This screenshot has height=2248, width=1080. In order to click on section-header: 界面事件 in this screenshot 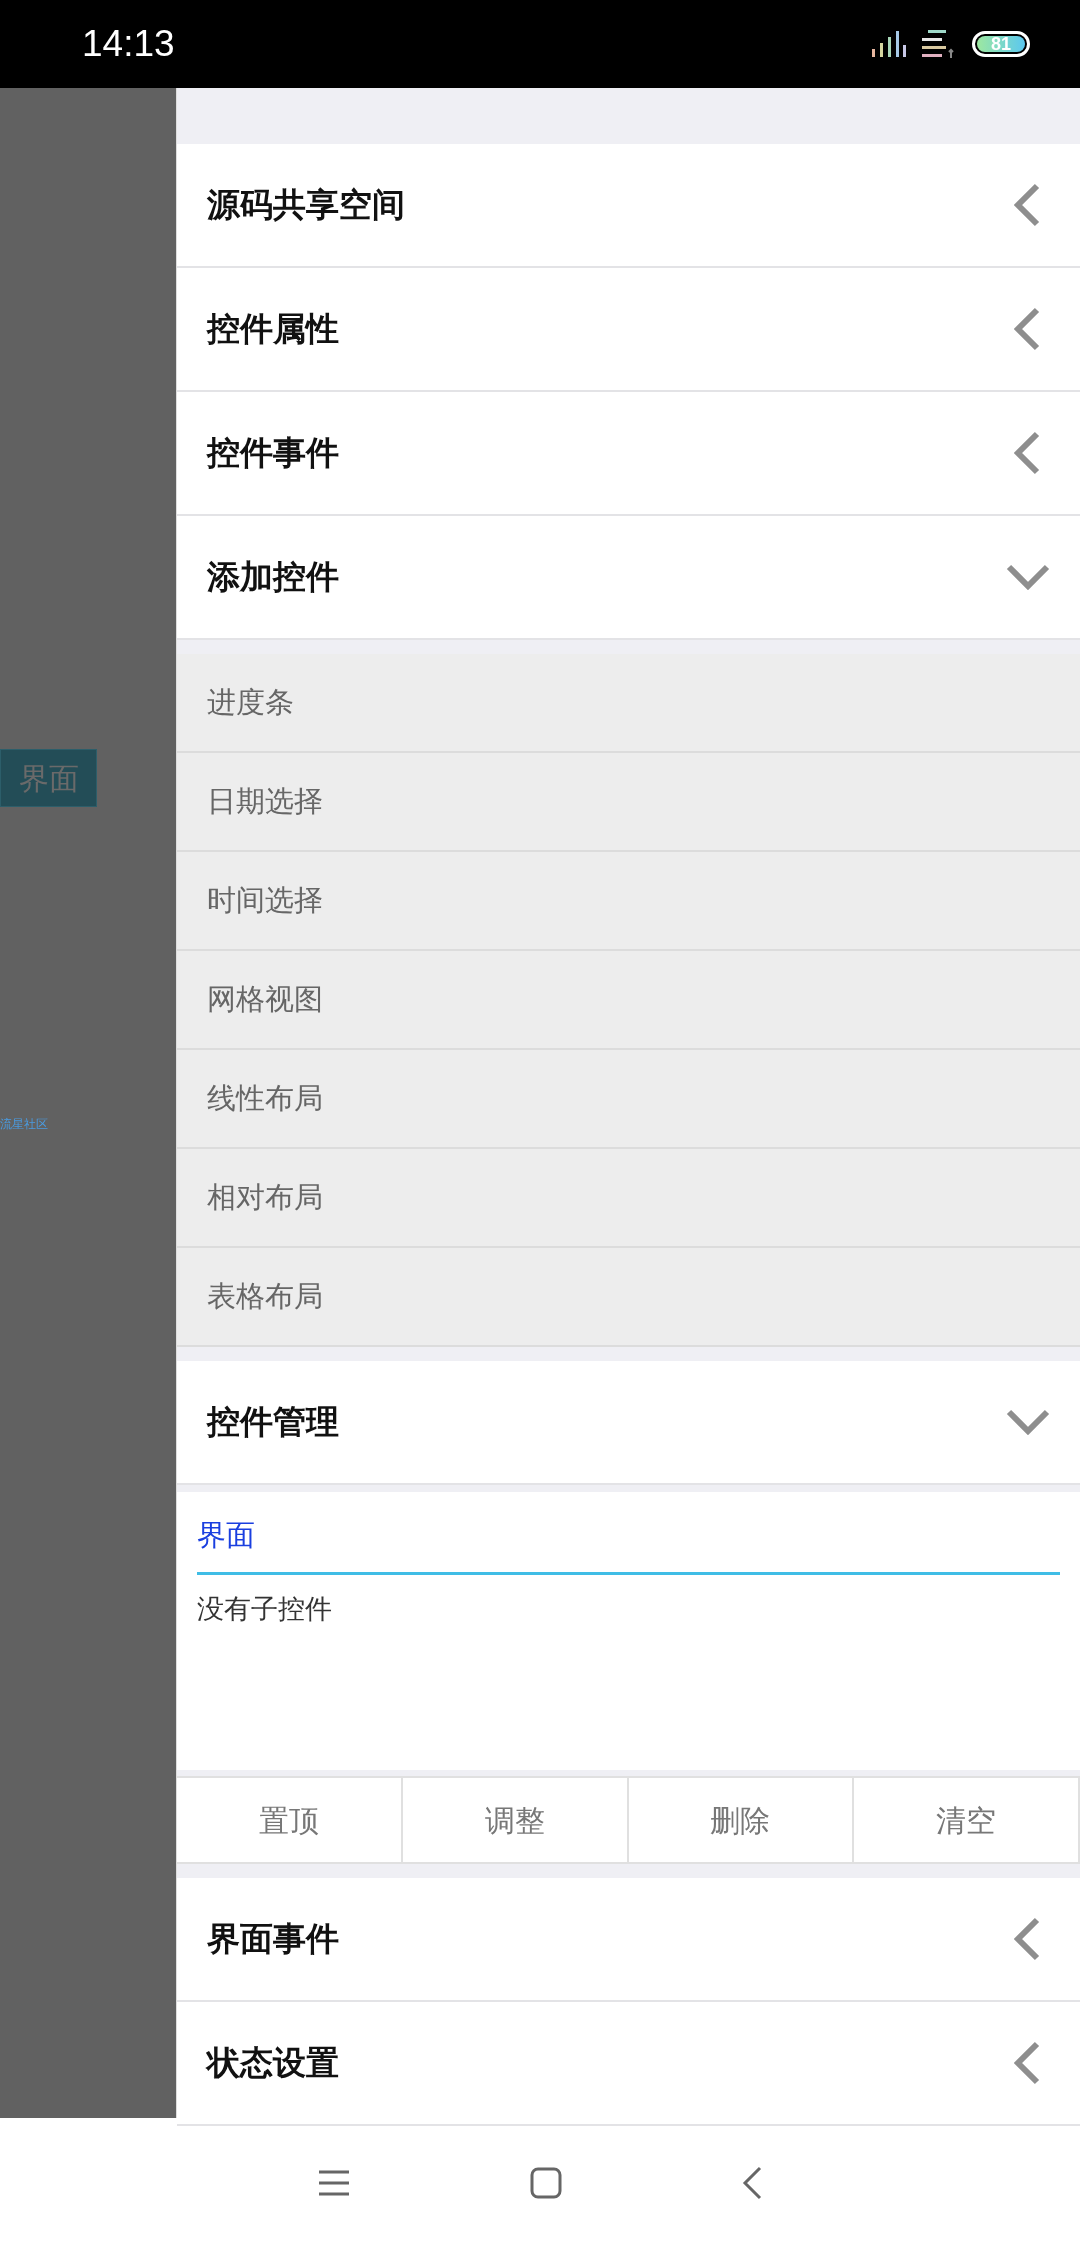, I will do `click(628, 1940)`.